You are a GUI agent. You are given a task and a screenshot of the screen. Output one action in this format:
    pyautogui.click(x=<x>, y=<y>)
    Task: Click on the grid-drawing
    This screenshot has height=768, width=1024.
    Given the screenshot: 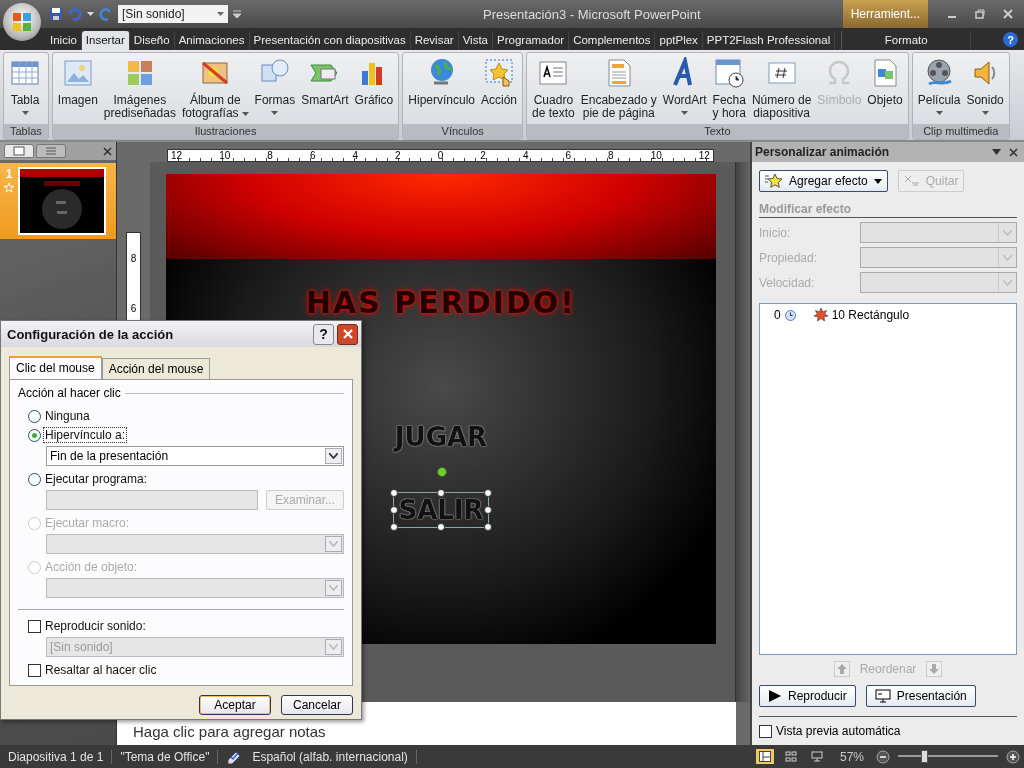 What is the action you would take?
    pyautogui.click(x=790, y=756)
    